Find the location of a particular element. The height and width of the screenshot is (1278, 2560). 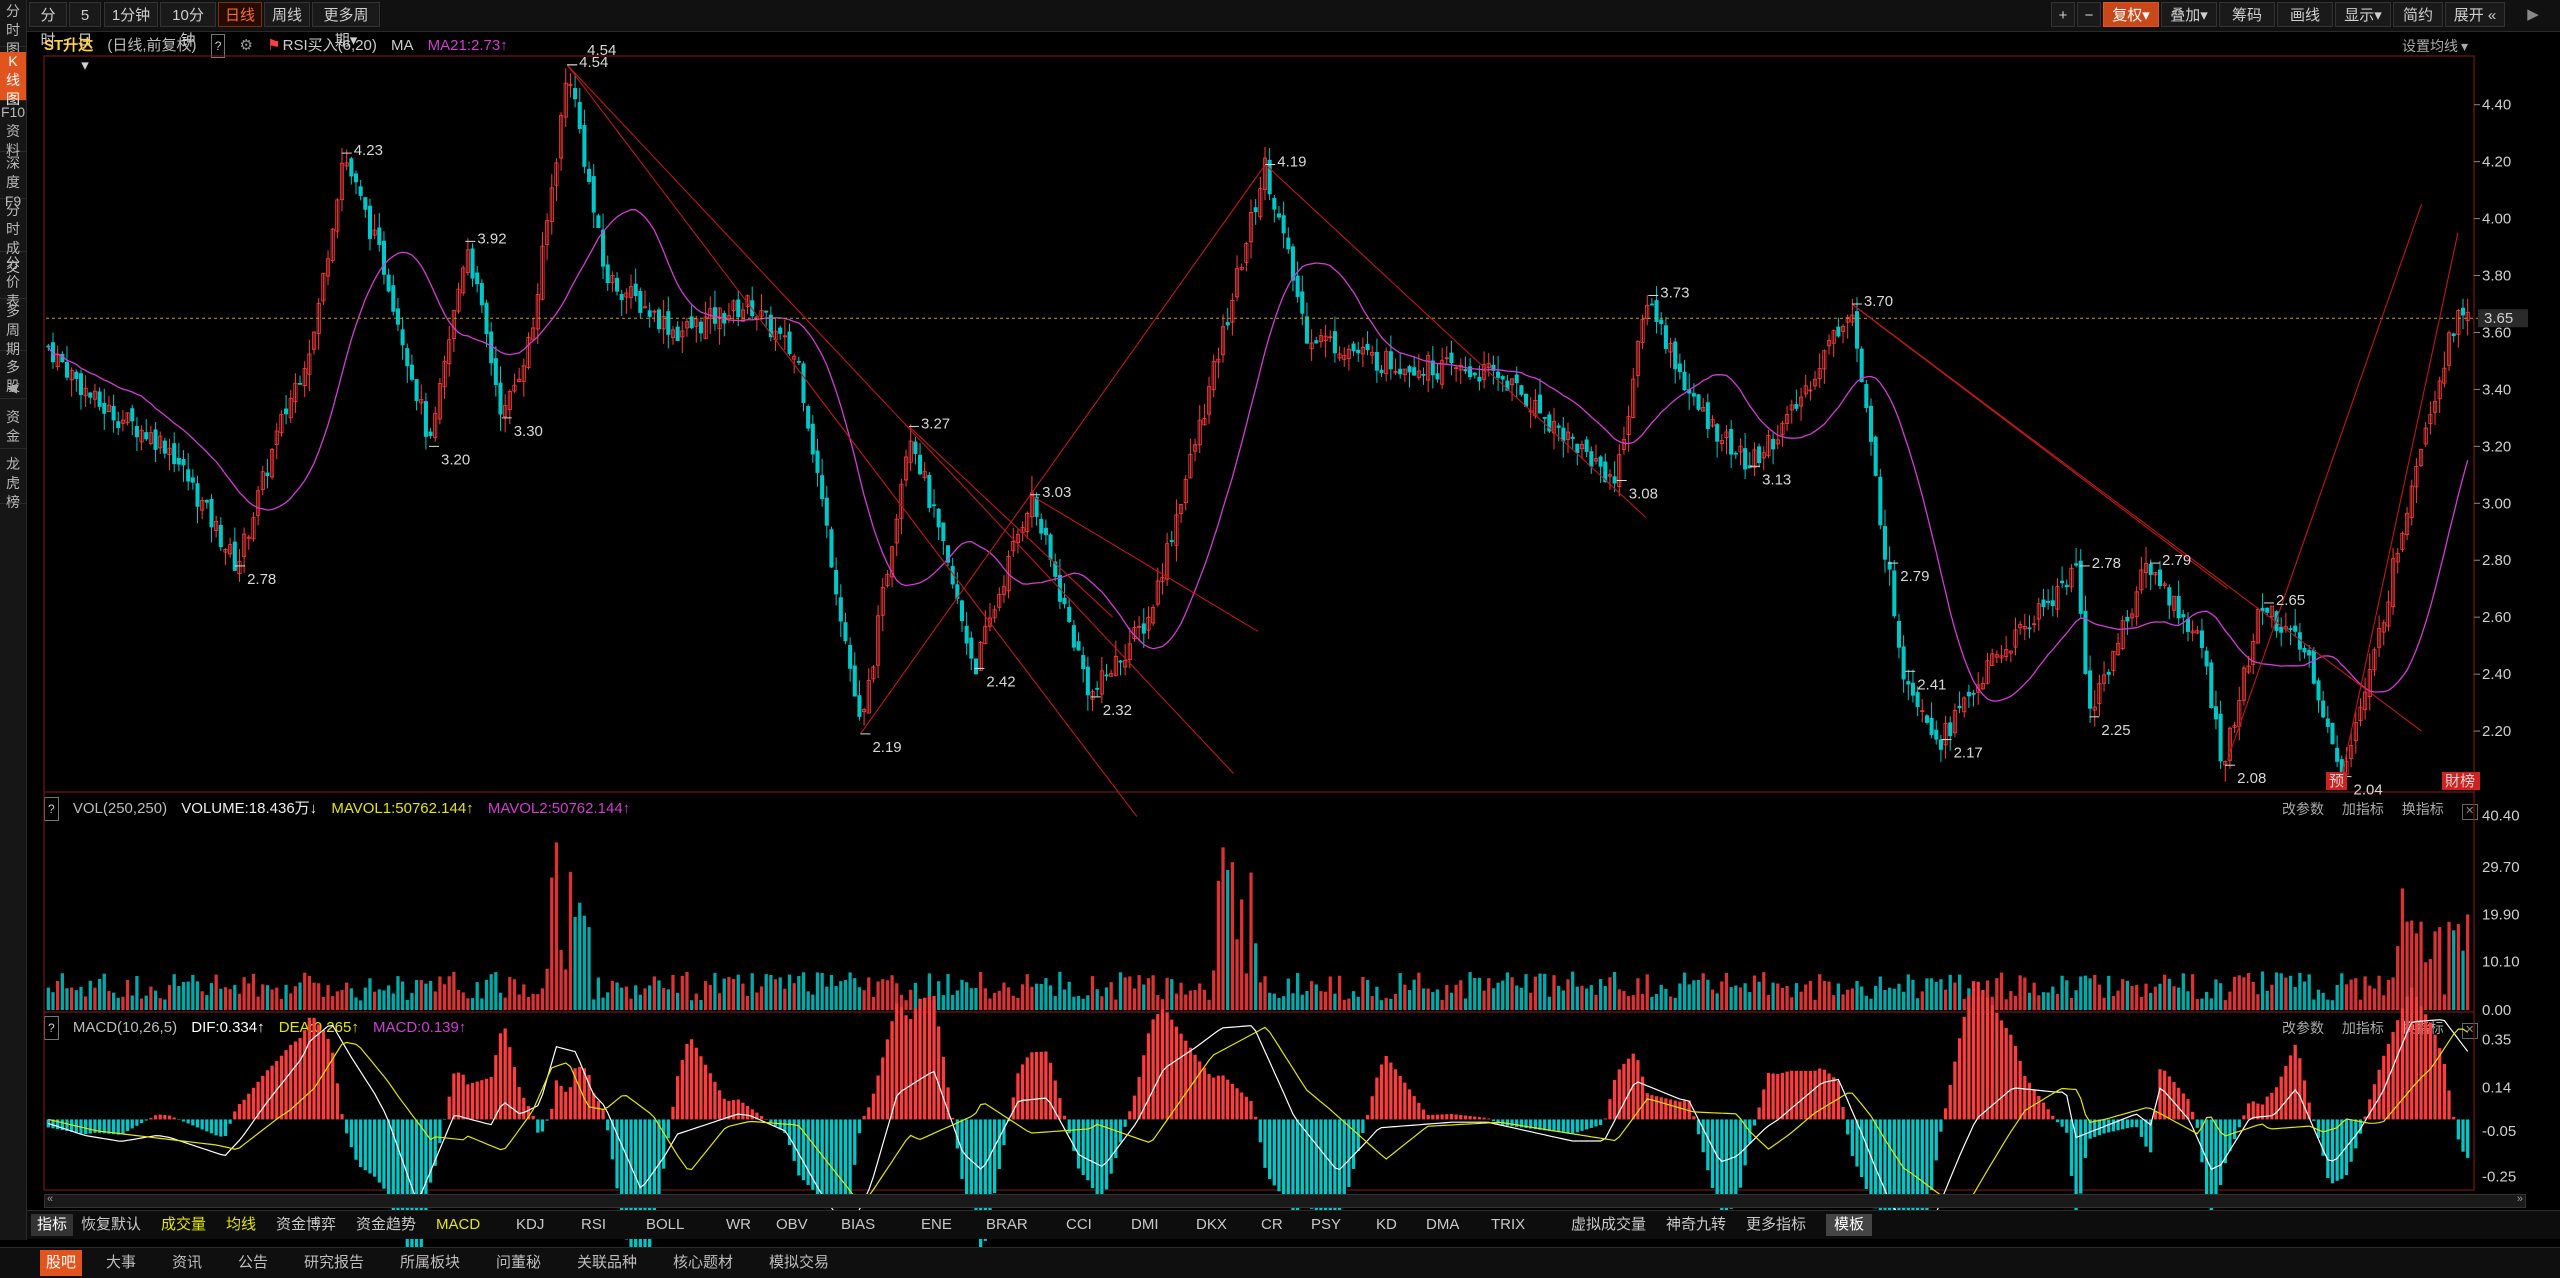

indicator-tab: DMA is located at coordinates (1442, 1225).